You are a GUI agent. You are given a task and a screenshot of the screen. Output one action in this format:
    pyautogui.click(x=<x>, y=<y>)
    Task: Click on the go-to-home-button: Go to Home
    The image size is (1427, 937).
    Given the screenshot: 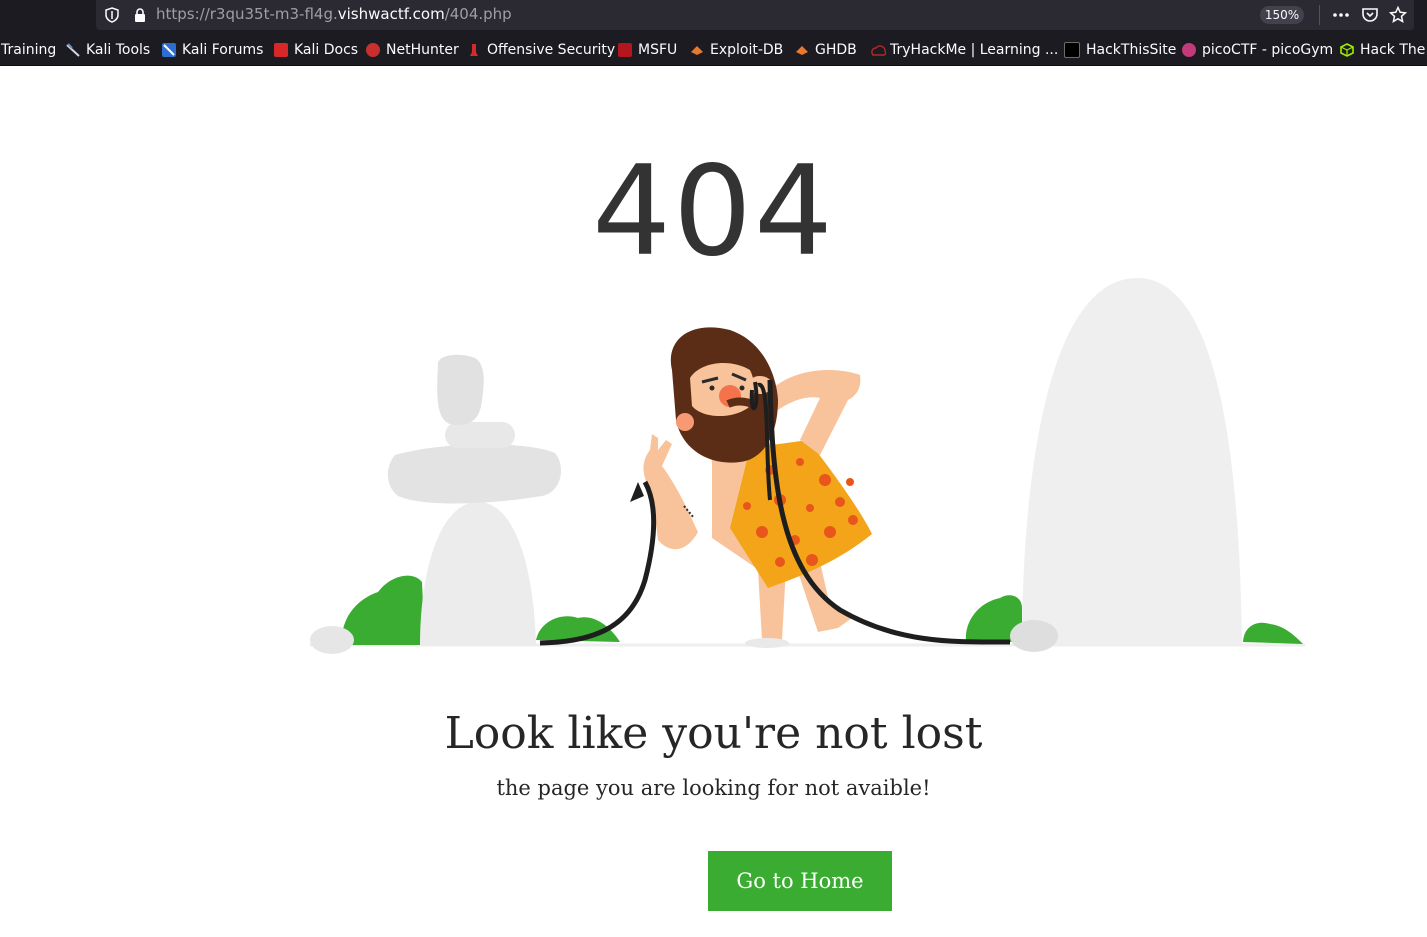 What is the action you would take?
    pyautogui.click(x=800, y=881)
    